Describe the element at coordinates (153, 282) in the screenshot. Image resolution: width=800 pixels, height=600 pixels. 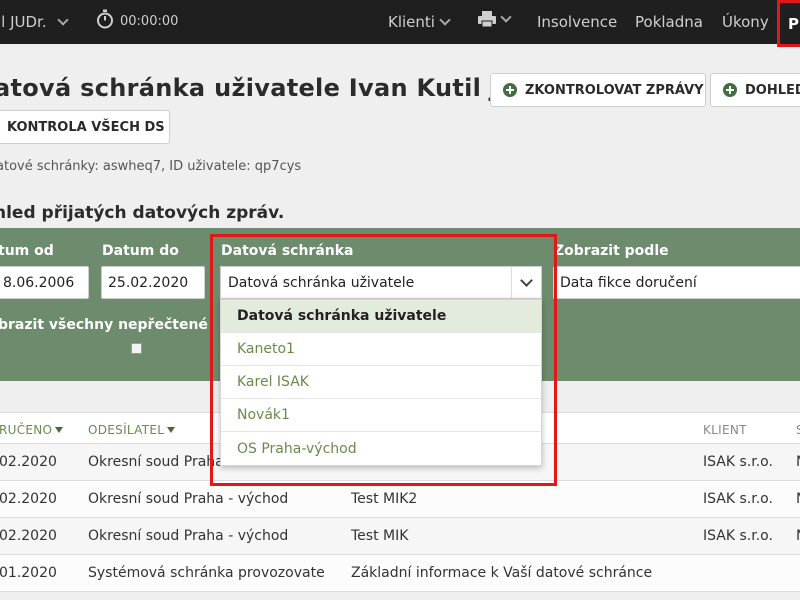
I see `date-to-input: 25.02.2020` at that location.